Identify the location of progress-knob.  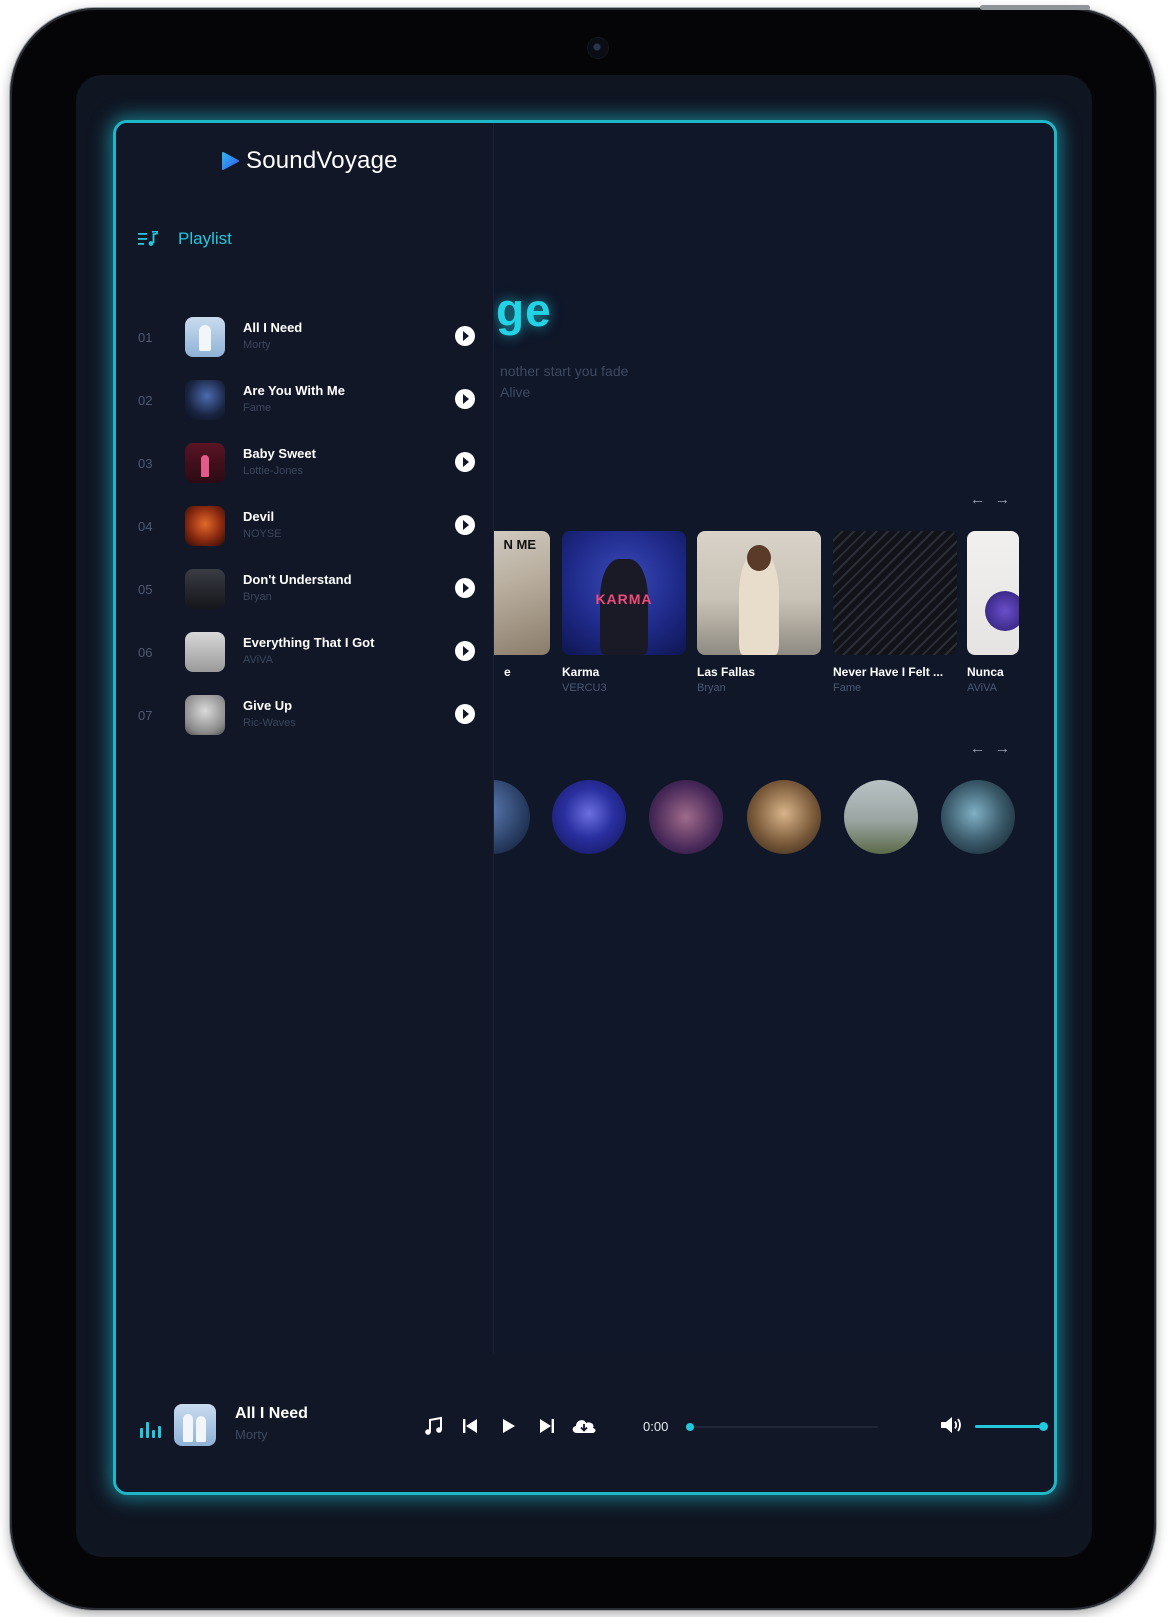
(690, 1427).